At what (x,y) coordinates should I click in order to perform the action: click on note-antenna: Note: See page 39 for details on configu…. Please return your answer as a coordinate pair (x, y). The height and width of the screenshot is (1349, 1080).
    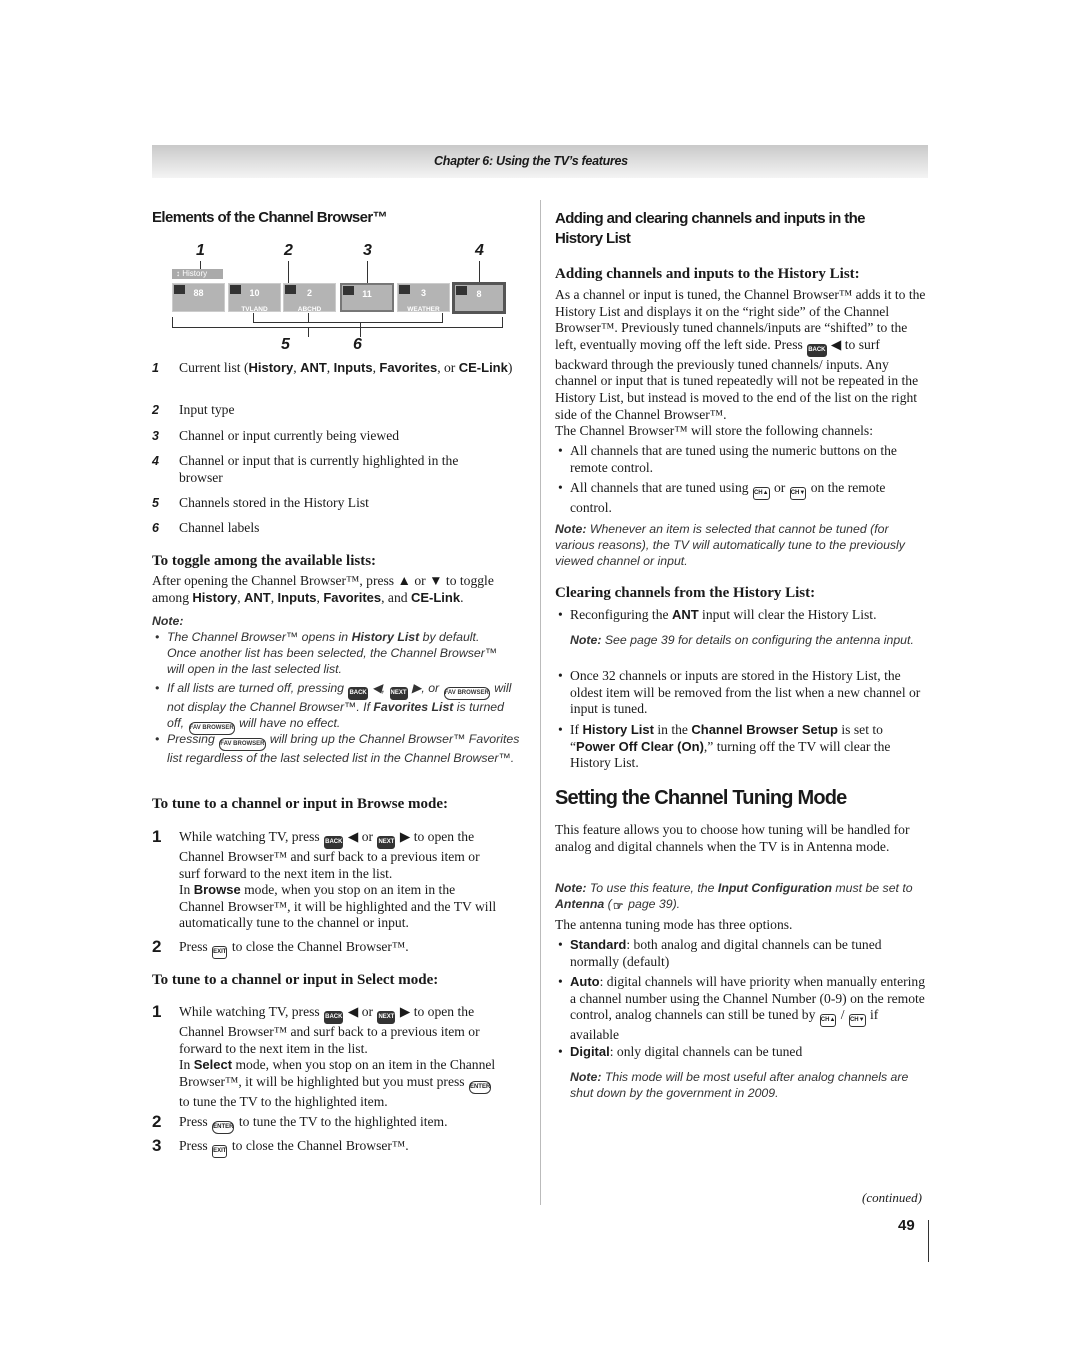
    Looking at the image, I should click on (742, 640).